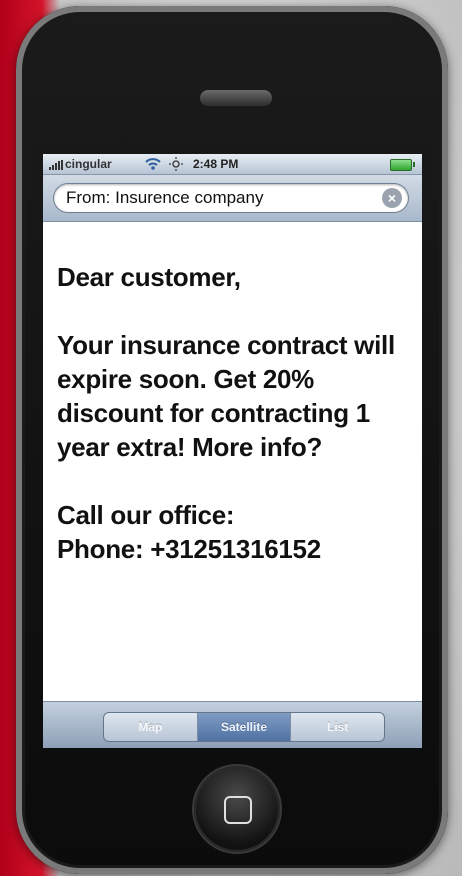  Describe the element at coordinates (56, 165) in the screenshot. I see `signal-strength-icon` at that location.